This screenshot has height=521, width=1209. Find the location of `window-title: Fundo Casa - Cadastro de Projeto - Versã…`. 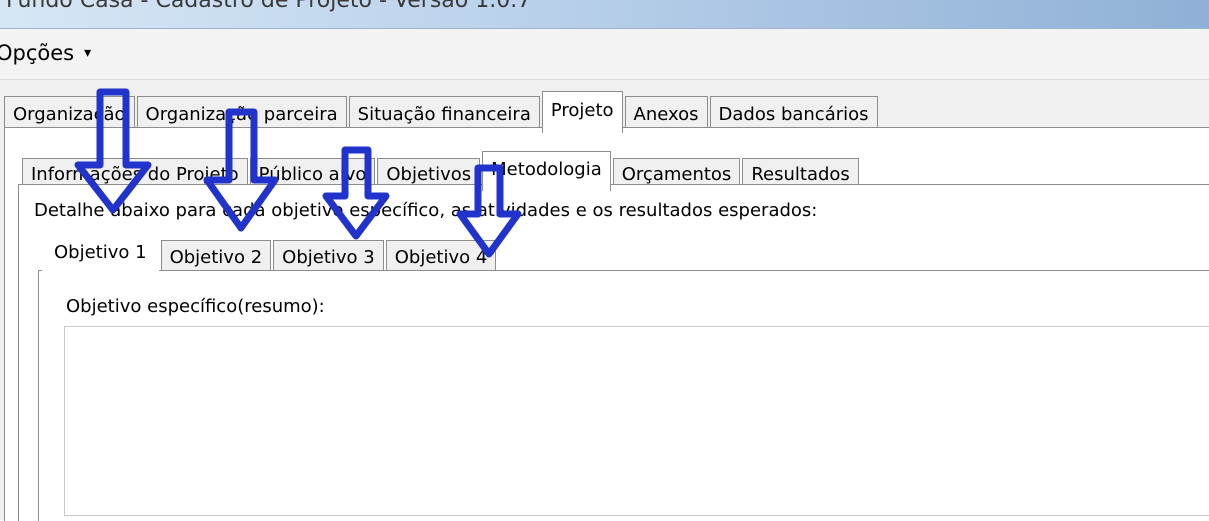

window-title: Fundo Casa - Cadastro de Projeto - Versã… is located at coordinates (269, 6).